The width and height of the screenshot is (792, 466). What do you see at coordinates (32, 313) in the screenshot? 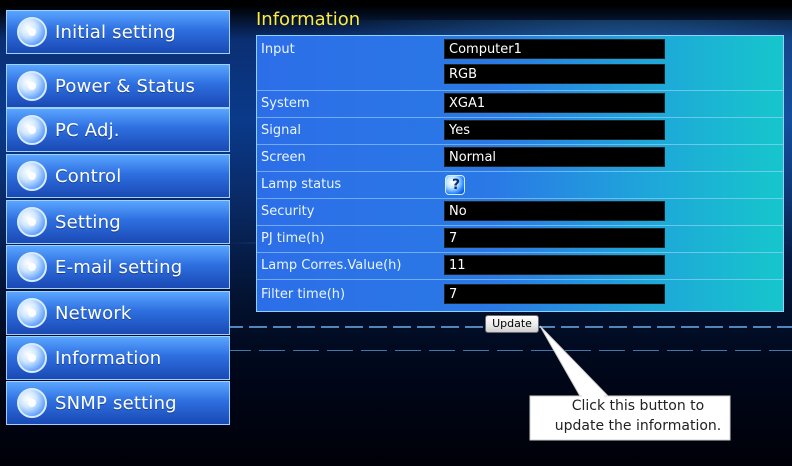
I see `network-icon` at bounding box center [32, 313].